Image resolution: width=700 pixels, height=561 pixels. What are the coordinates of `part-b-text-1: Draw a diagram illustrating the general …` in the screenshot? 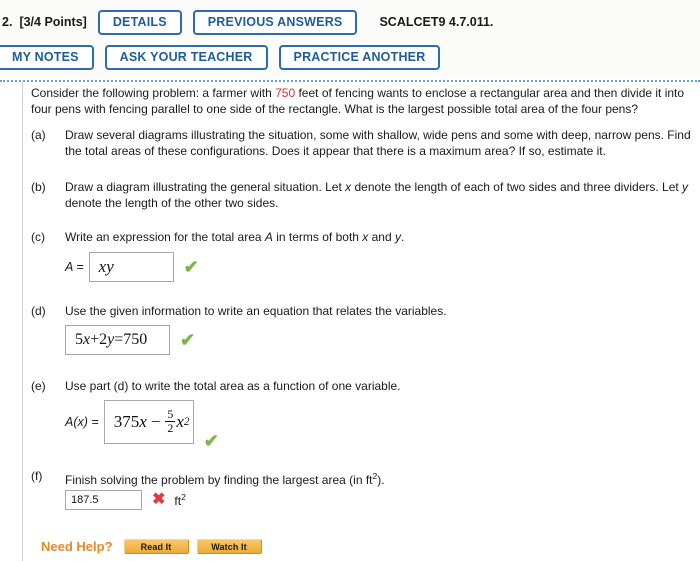 It's located at (205, 187).